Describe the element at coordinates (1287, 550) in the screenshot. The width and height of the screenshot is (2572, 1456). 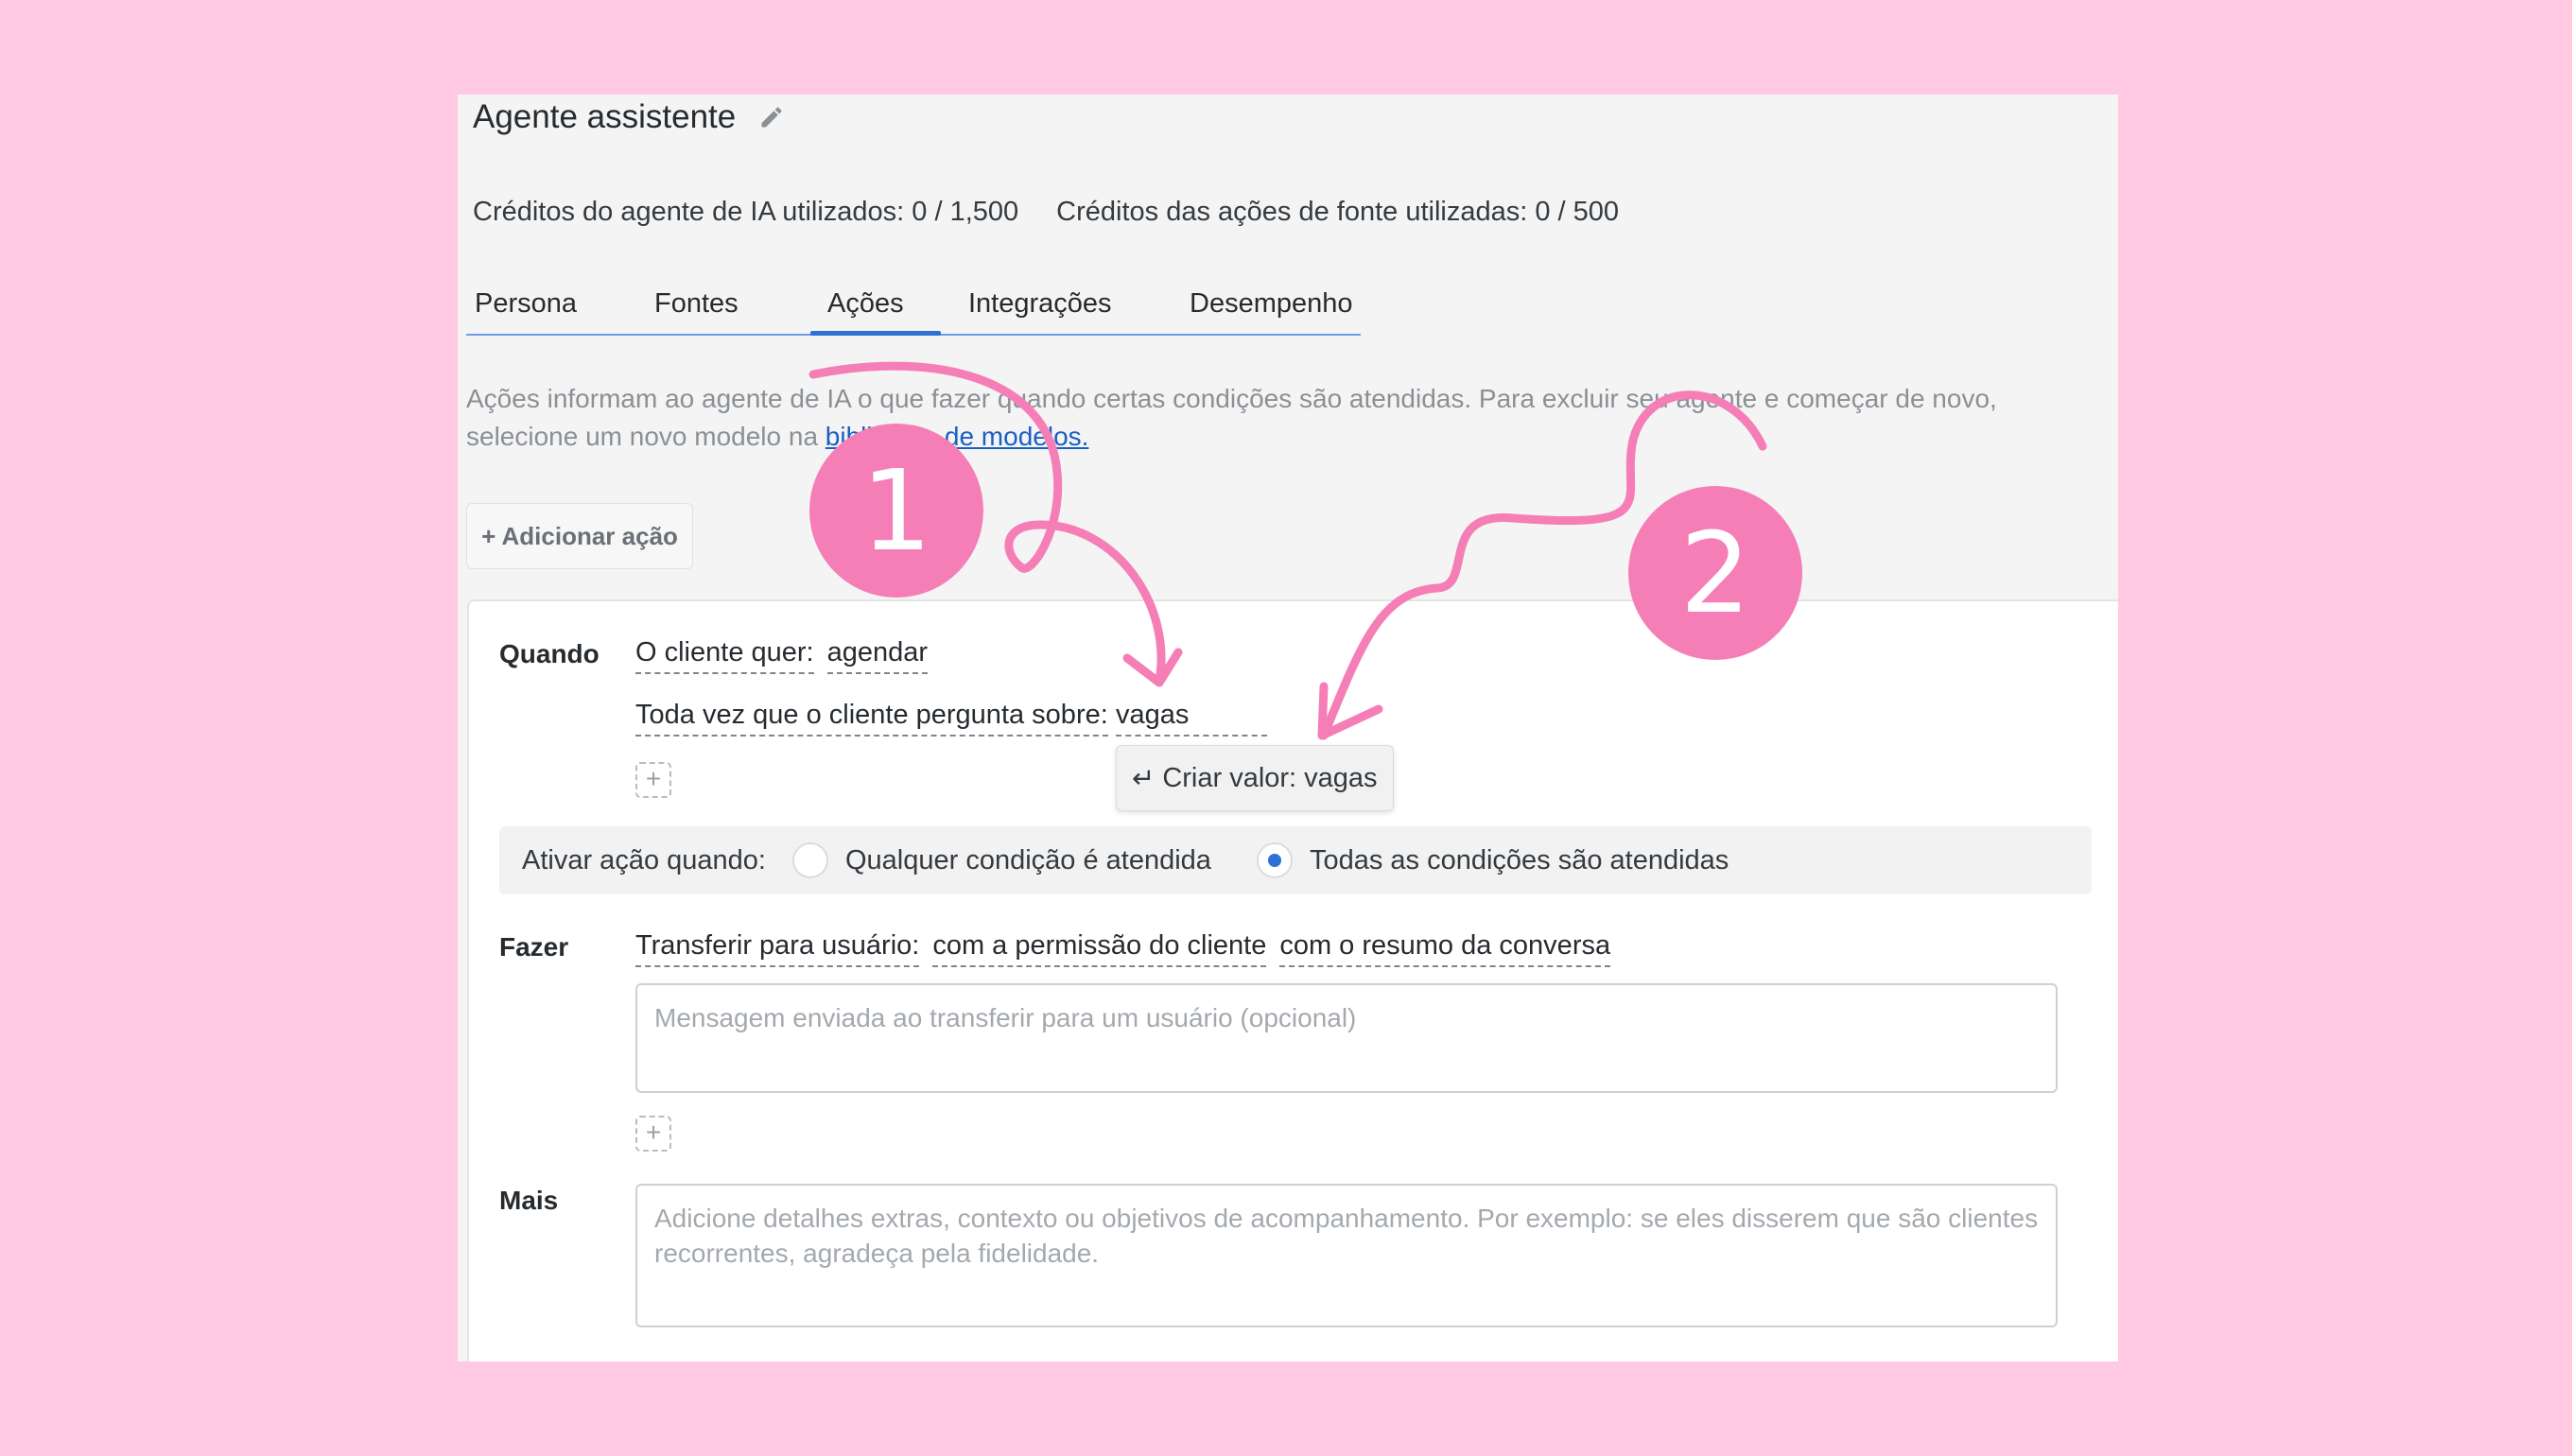
I see `annotation-arrows` at that location.